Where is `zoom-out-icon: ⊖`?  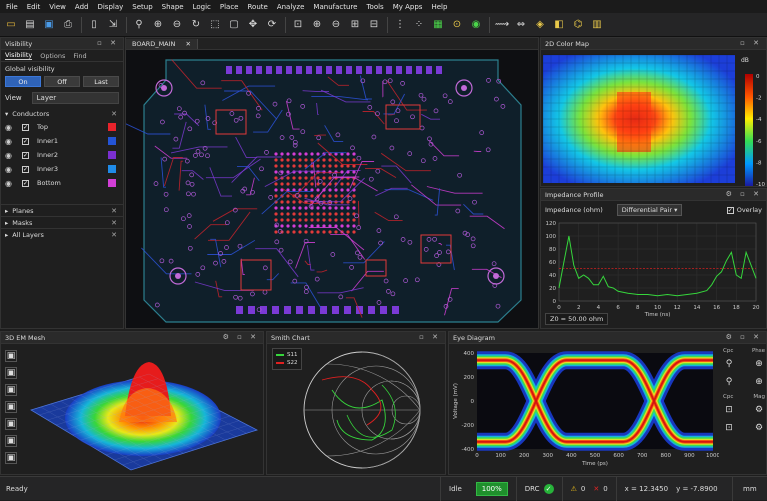
zoom-out-icon: ⊖ is located at coordinates (177, 25).